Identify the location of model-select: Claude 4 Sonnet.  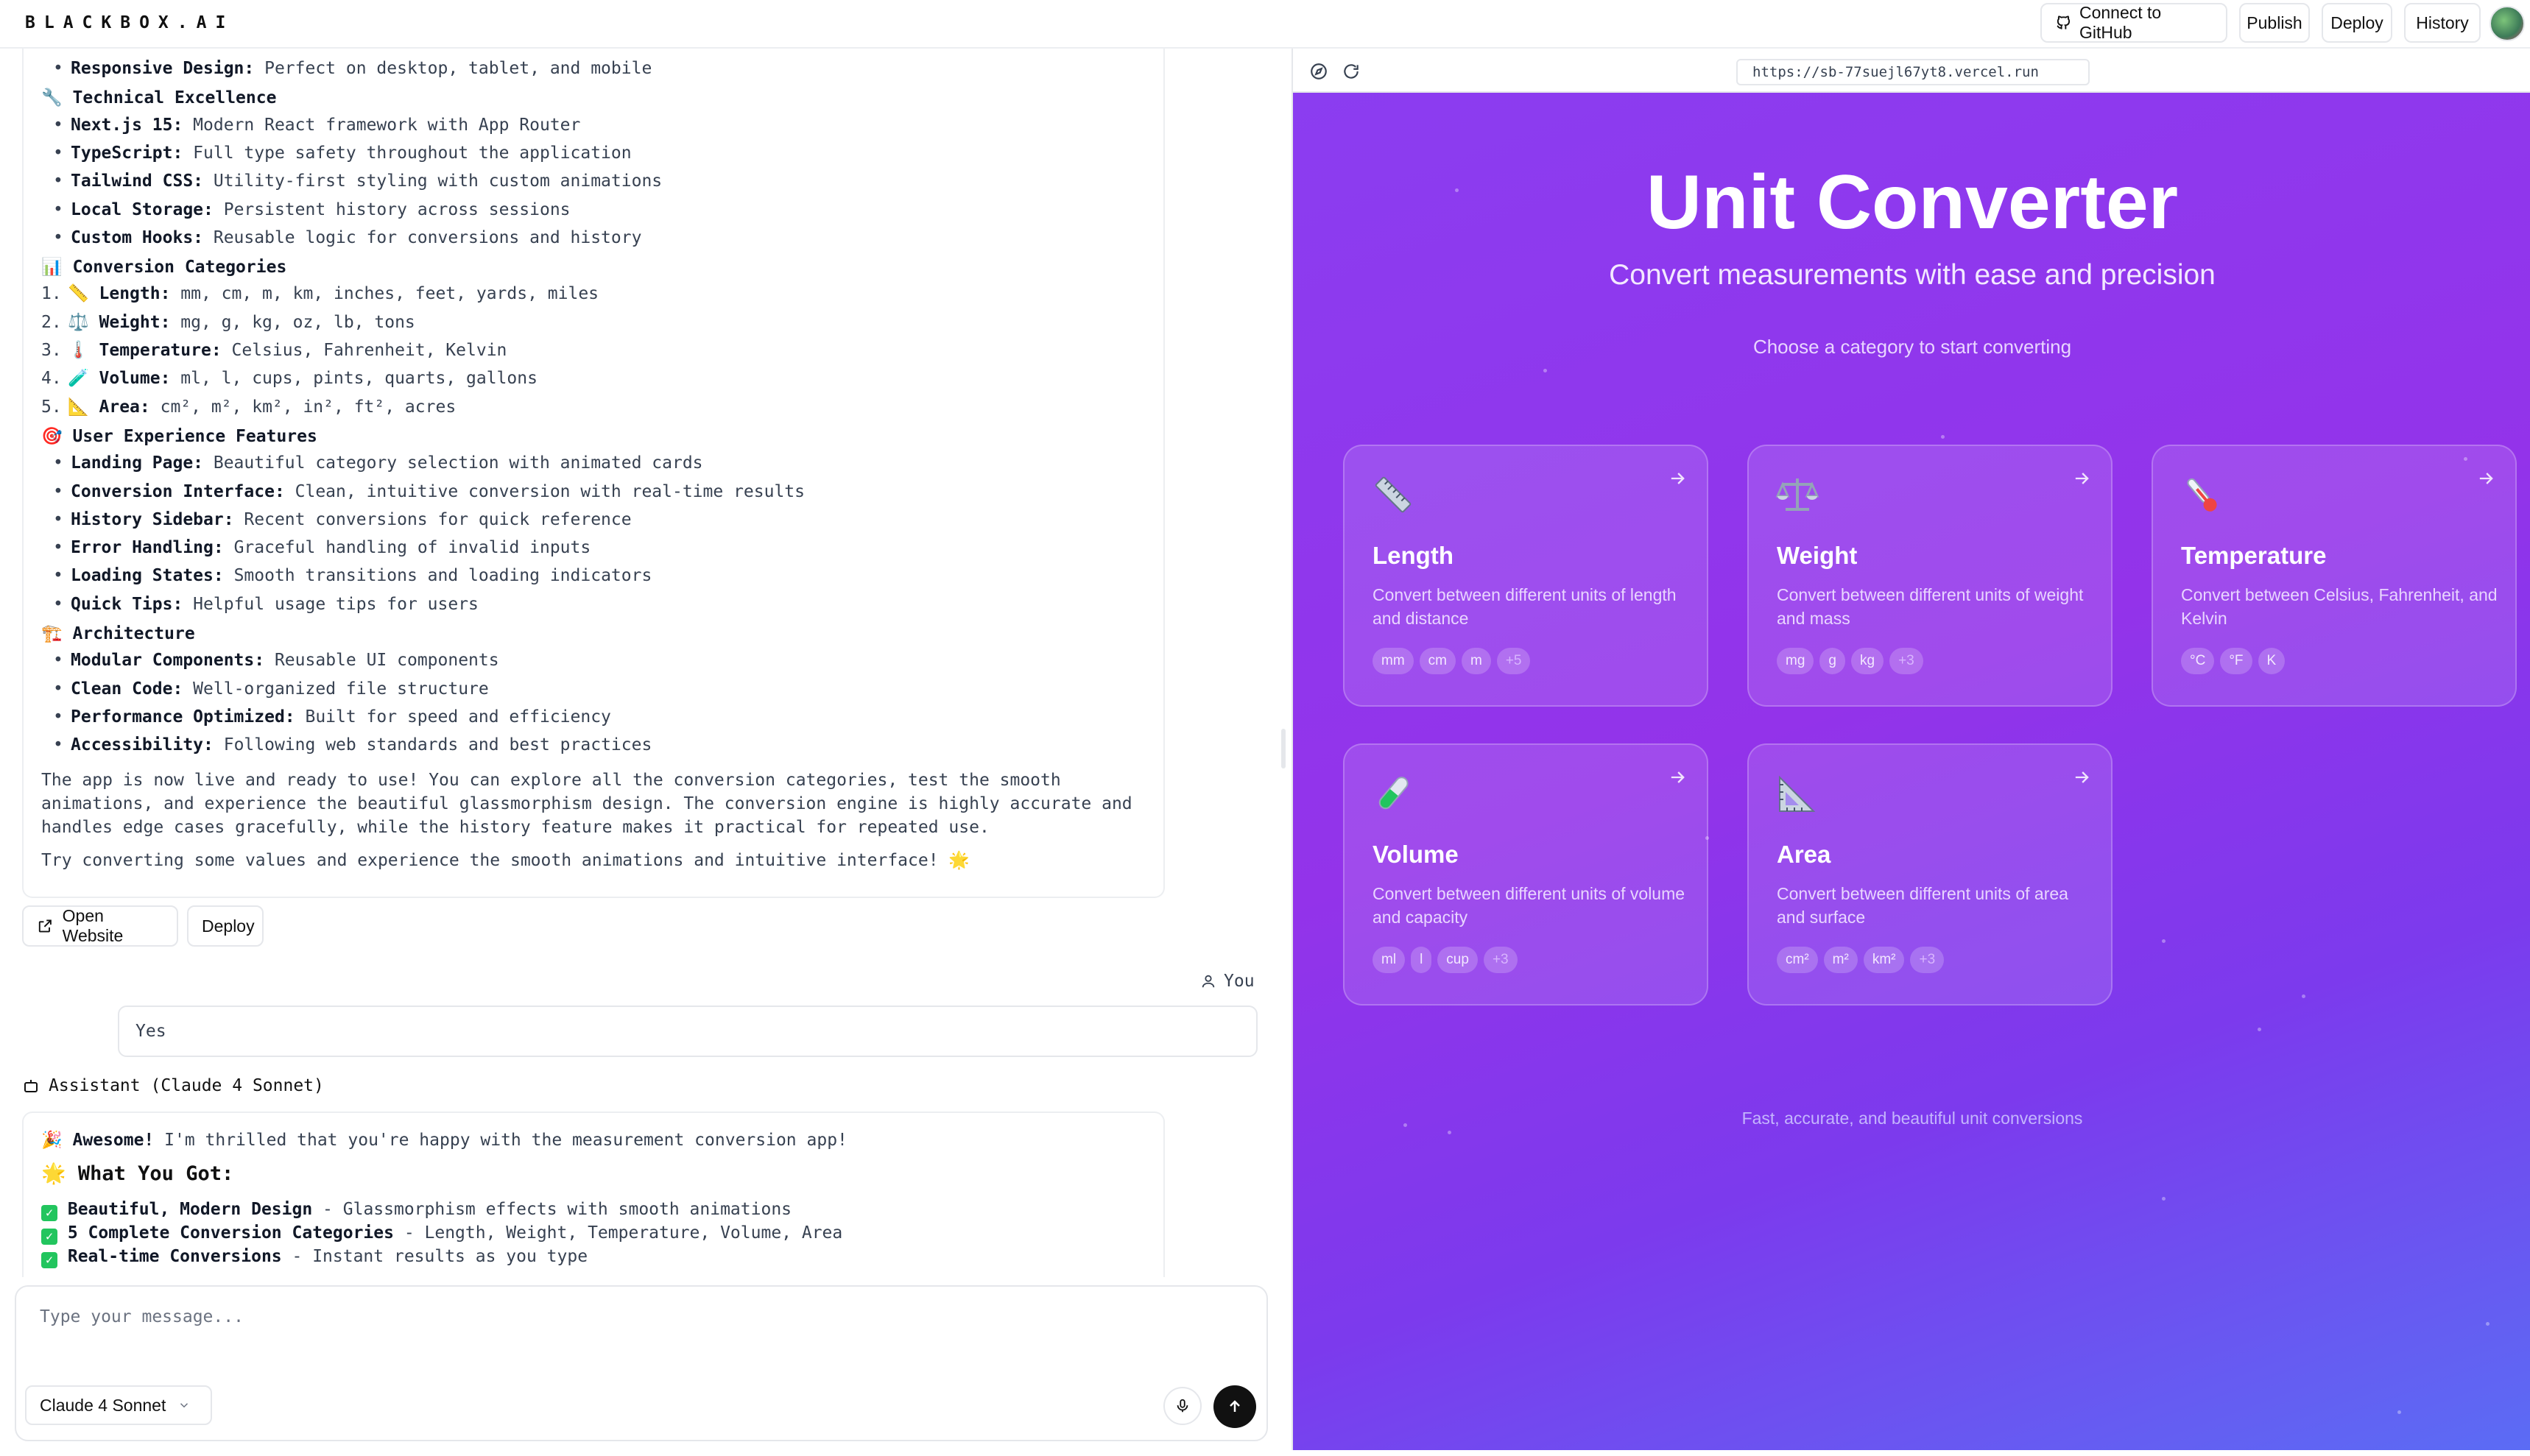
(118, 1405).